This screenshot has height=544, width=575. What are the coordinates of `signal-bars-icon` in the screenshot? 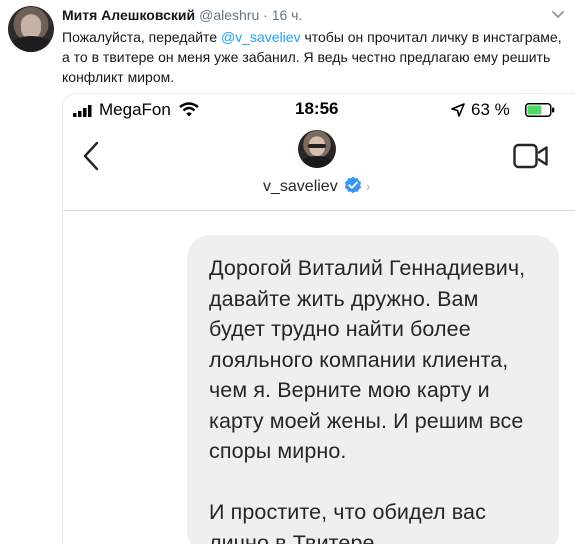 It's located at (82, 111).